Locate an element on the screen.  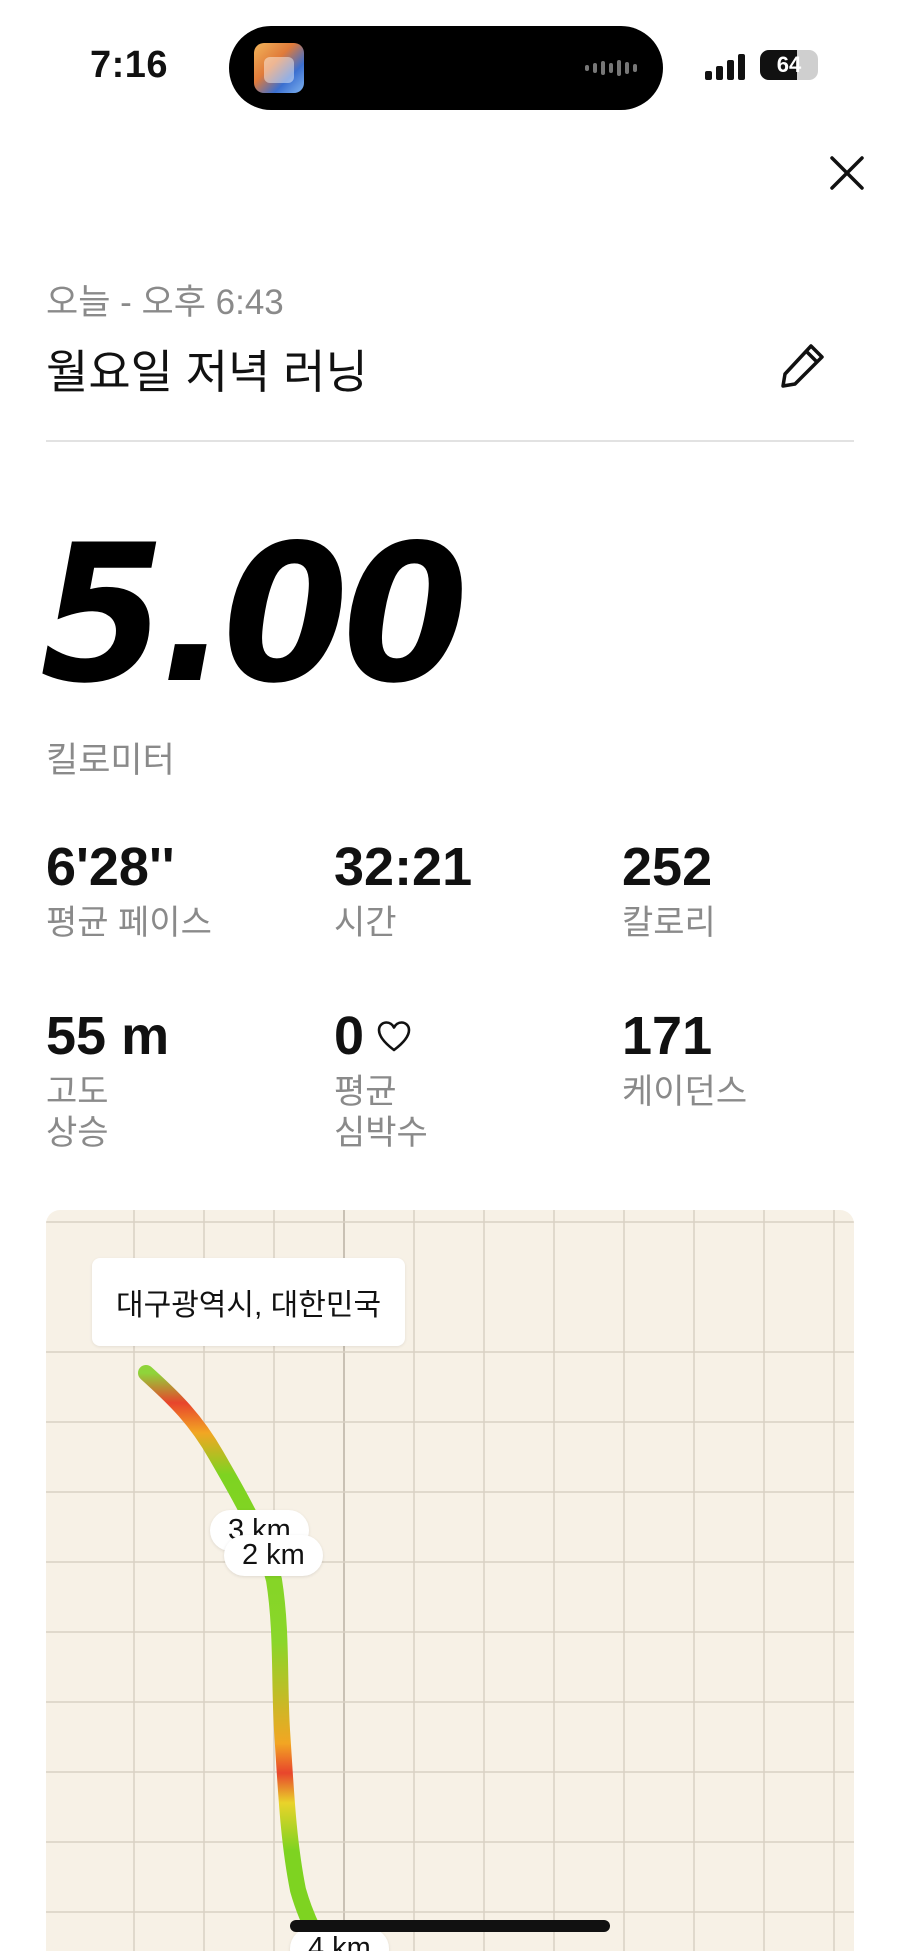
stat-value: 0 is located at coordinates (349, 1036).